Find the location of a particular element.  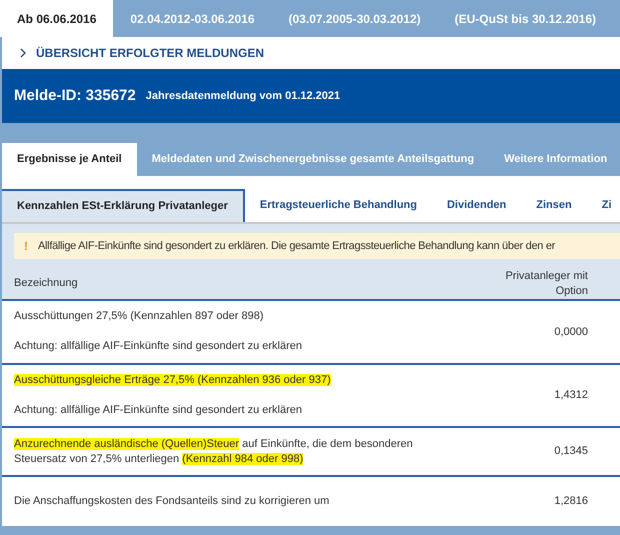

sub-tab: Kennzahlen ESt-Erklärung Privatanleger is located at coordinates (123, 205).